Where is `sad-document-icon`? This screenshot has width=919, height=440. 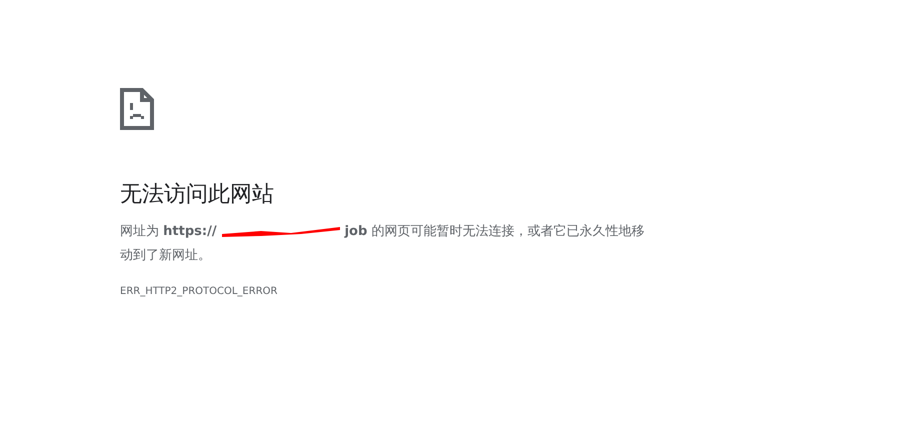
sad-document-icon is located at coordinates (137, 109).